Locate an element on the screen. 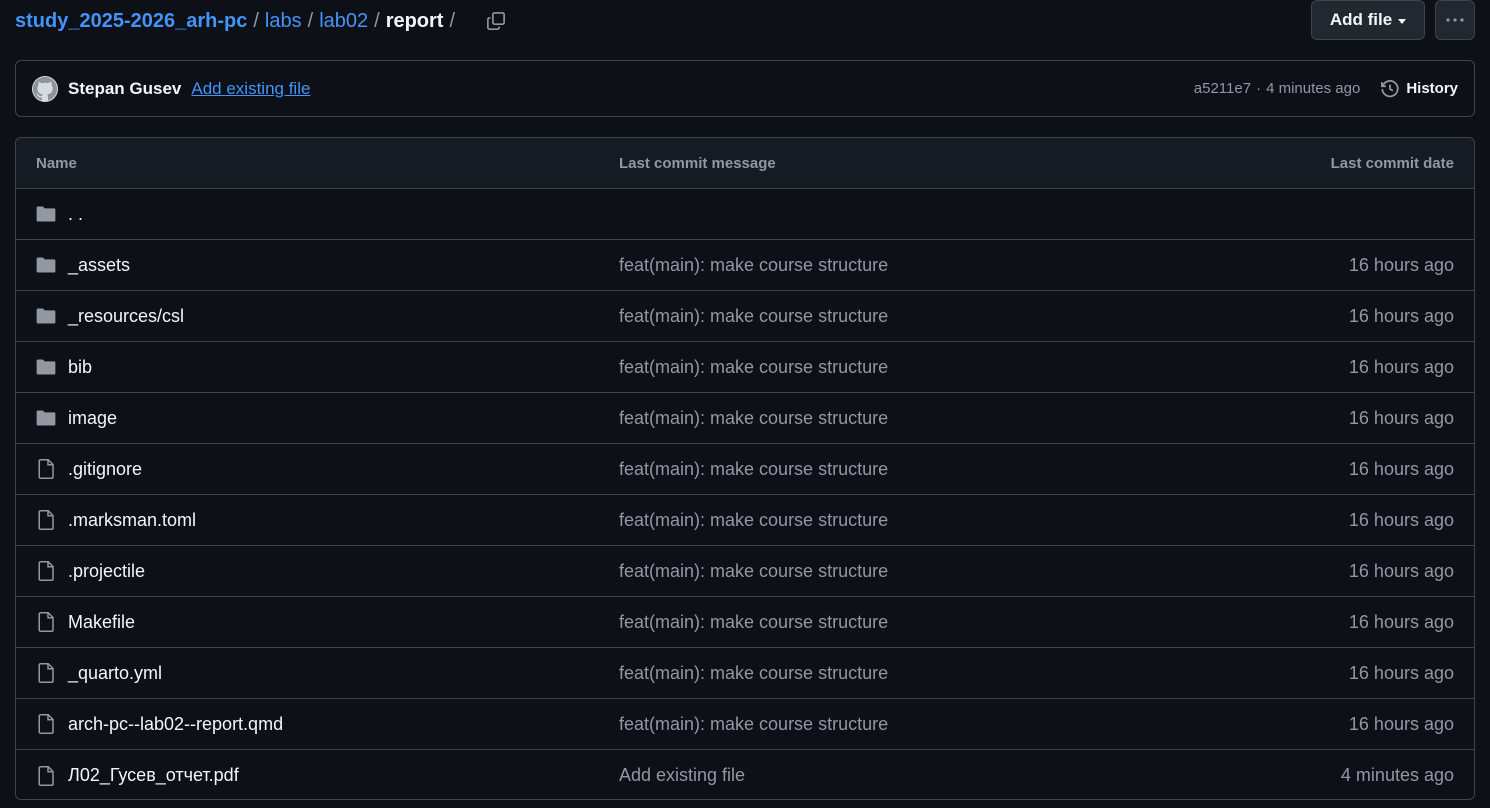  name-cell: bib is located at coordinates (64, 367).